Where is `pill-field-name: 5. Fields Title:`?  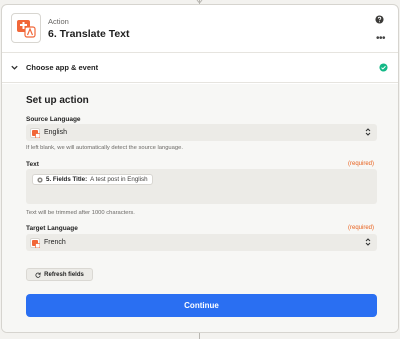 pill-field-name: 5. Fields Title: is located at coordinates (67, 179).